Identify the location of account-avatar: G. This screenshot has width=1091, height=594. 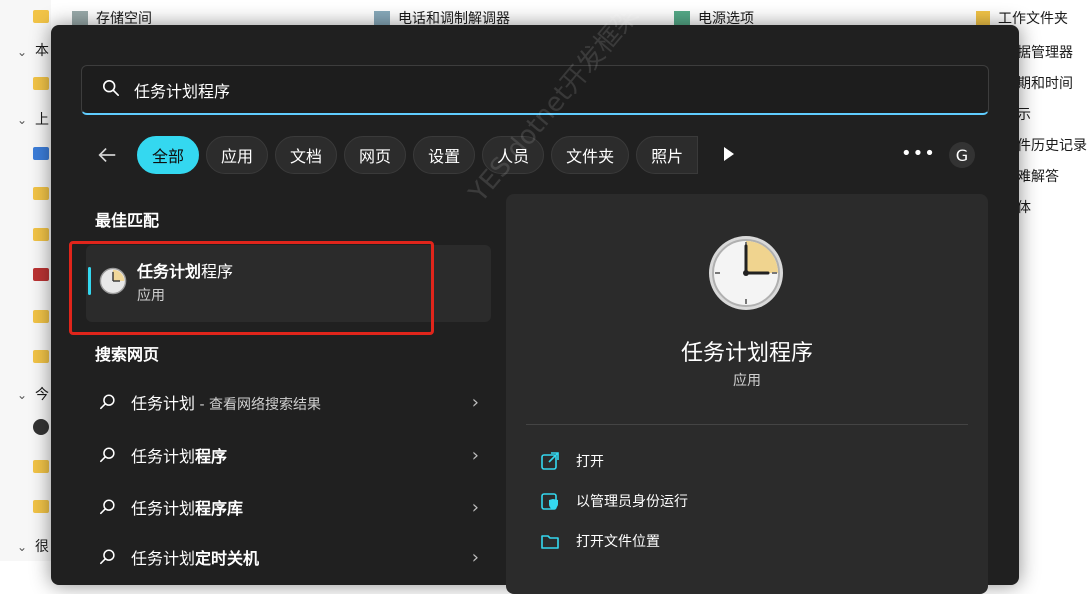
(962, 155).